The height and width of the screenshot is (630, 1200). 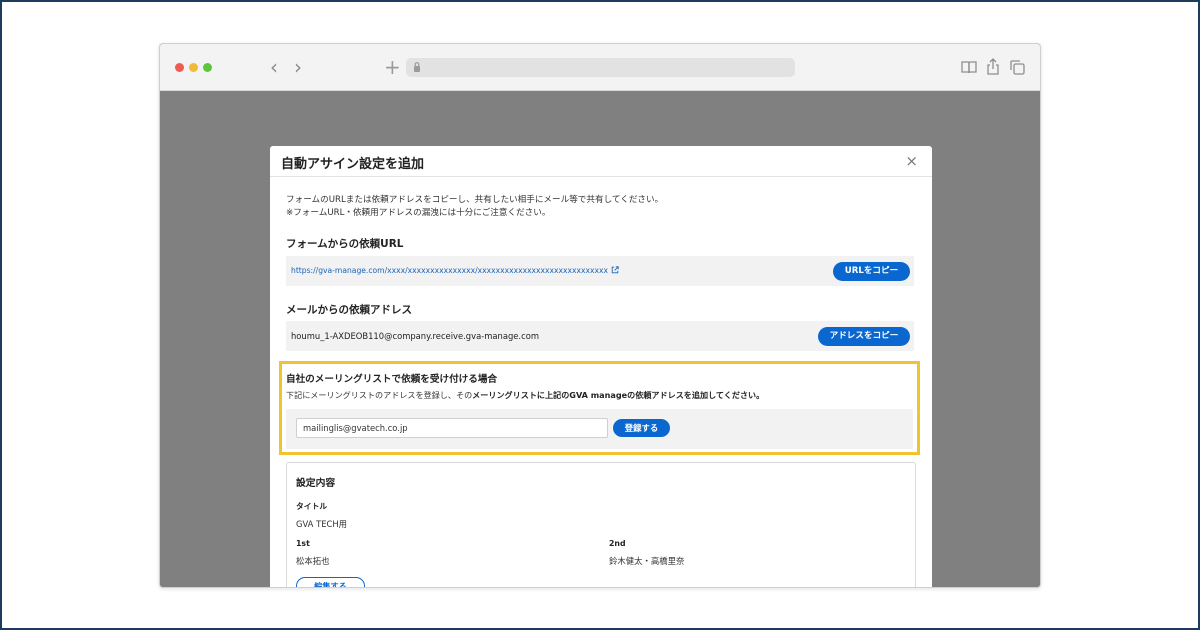 I want to click on modal-header: 自動アサイン設定を追加 ×, so click(x=601, y=161).